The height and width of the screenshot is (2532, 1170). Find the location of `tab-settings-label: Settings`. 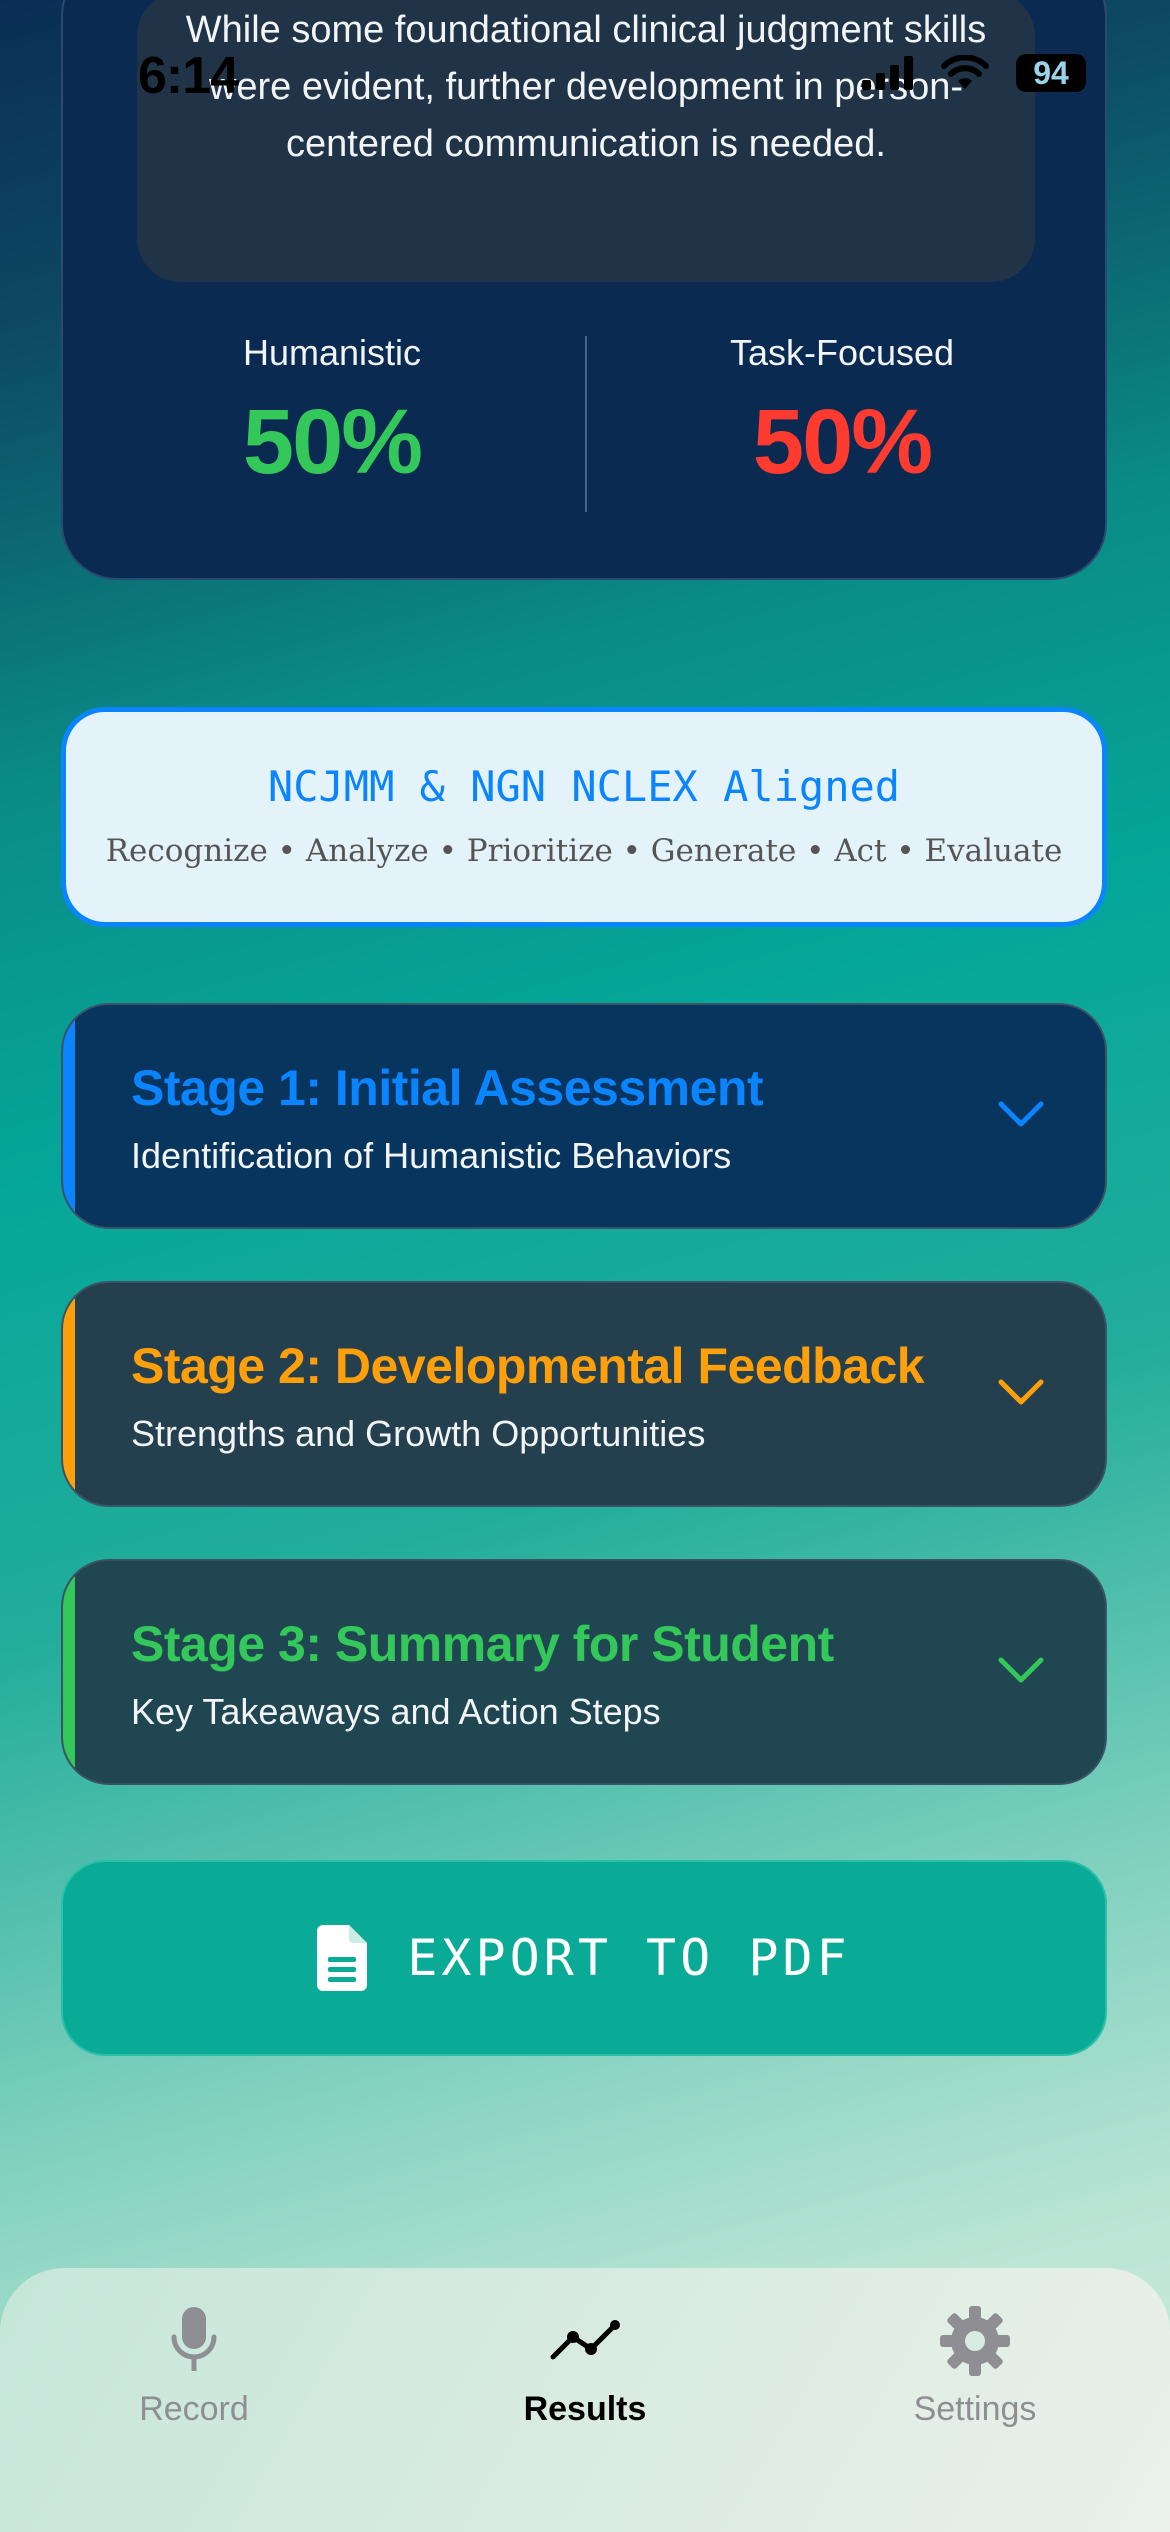

tab-settings-label: Settings is located at coordinates (975, 2409).